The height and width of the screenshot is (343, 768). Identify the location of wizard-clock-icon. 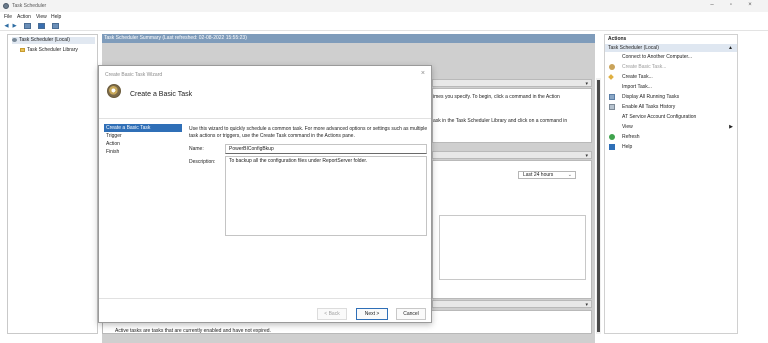
(114, 91).